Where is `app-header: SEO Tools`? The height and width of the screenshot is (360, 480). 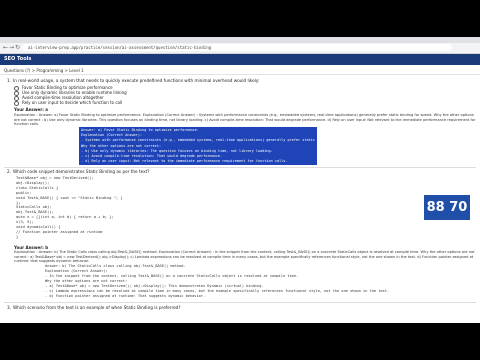
app-header: SEO Tools is located at coordinates (240, 59).